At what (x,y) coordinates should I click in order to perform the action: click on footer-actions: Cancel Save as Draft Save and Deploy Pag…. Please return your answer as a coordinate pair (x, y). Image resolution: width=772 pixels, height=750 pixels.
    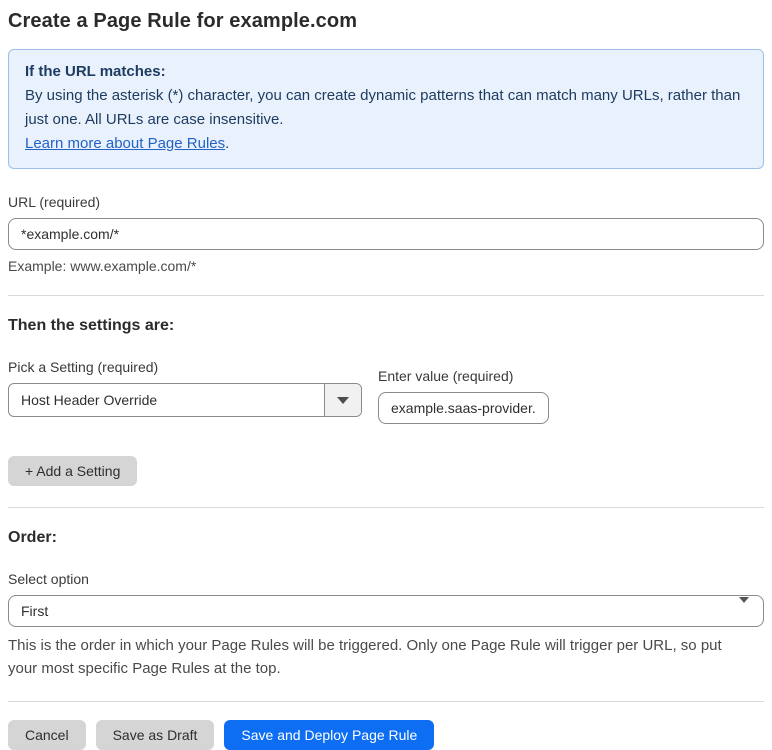
    Looking at the image, I should click on (386, 735).